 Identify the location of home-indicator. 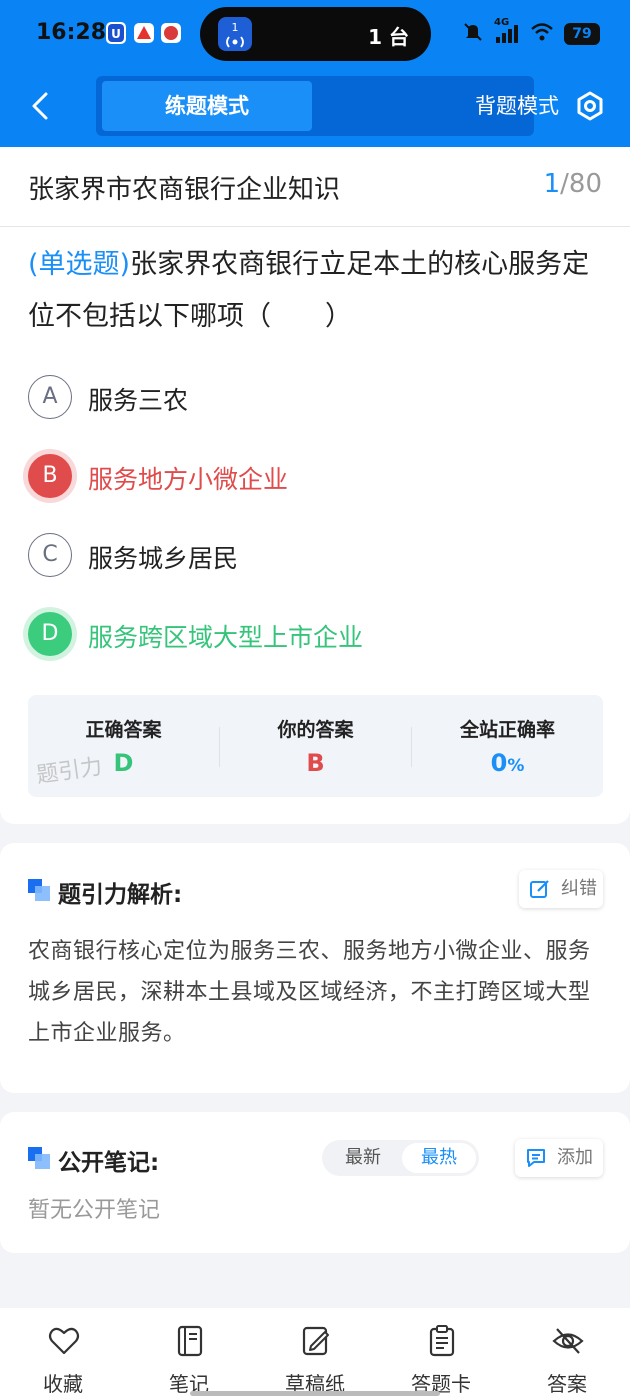
(315, 1393).